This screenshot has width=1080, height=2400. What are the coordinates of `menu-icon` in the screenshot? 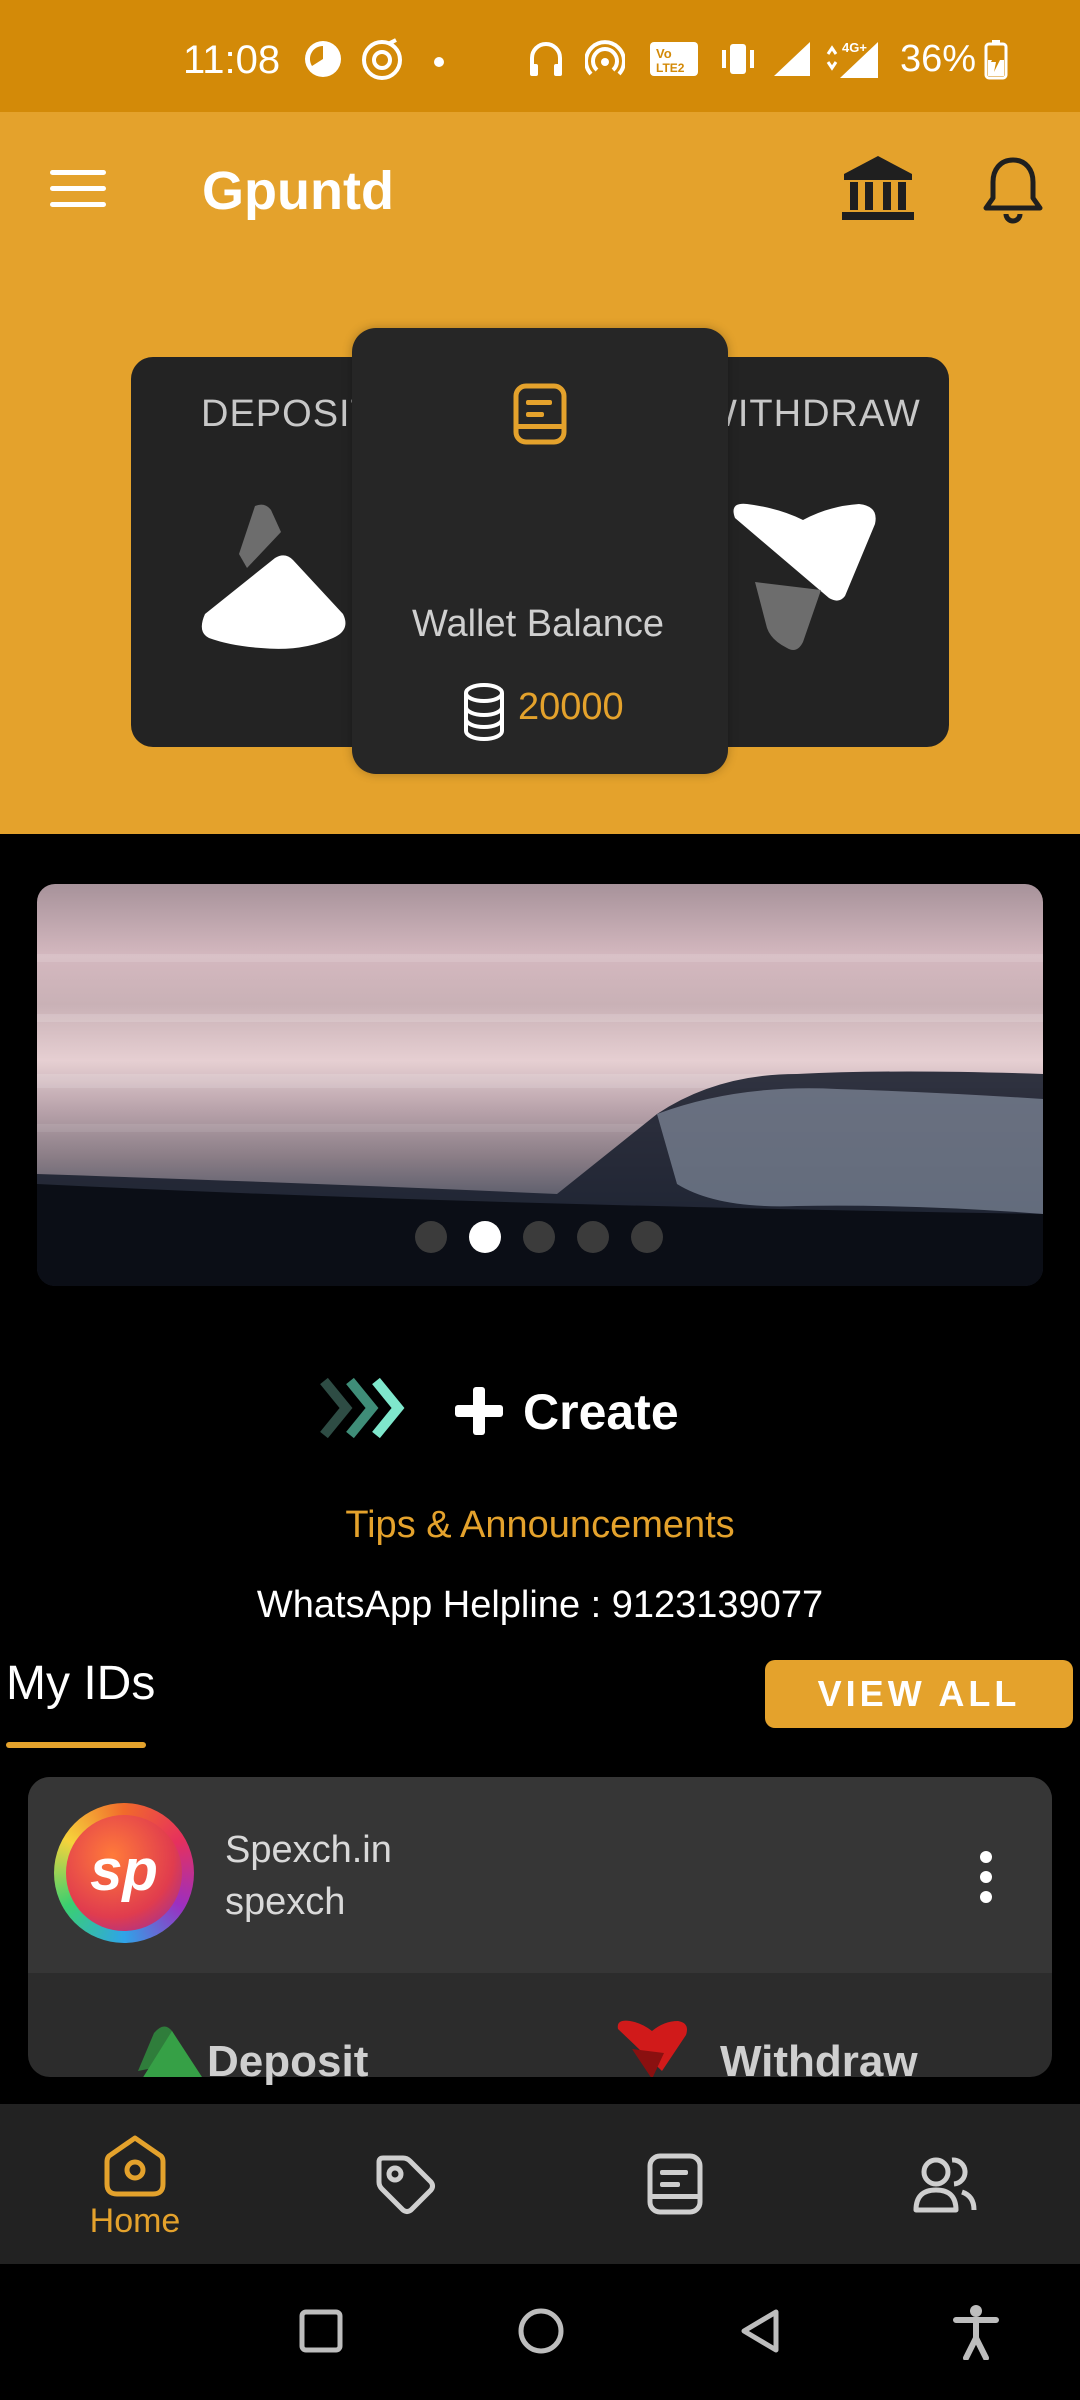 It's located at (78, 172).